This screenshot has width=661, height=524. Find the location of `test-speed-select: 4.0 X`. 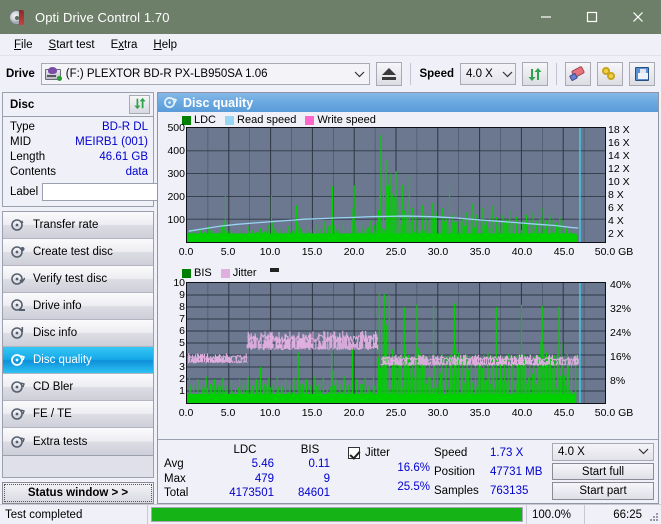

test-speed-select: 4.0 X is located at coordinates (603, 452).